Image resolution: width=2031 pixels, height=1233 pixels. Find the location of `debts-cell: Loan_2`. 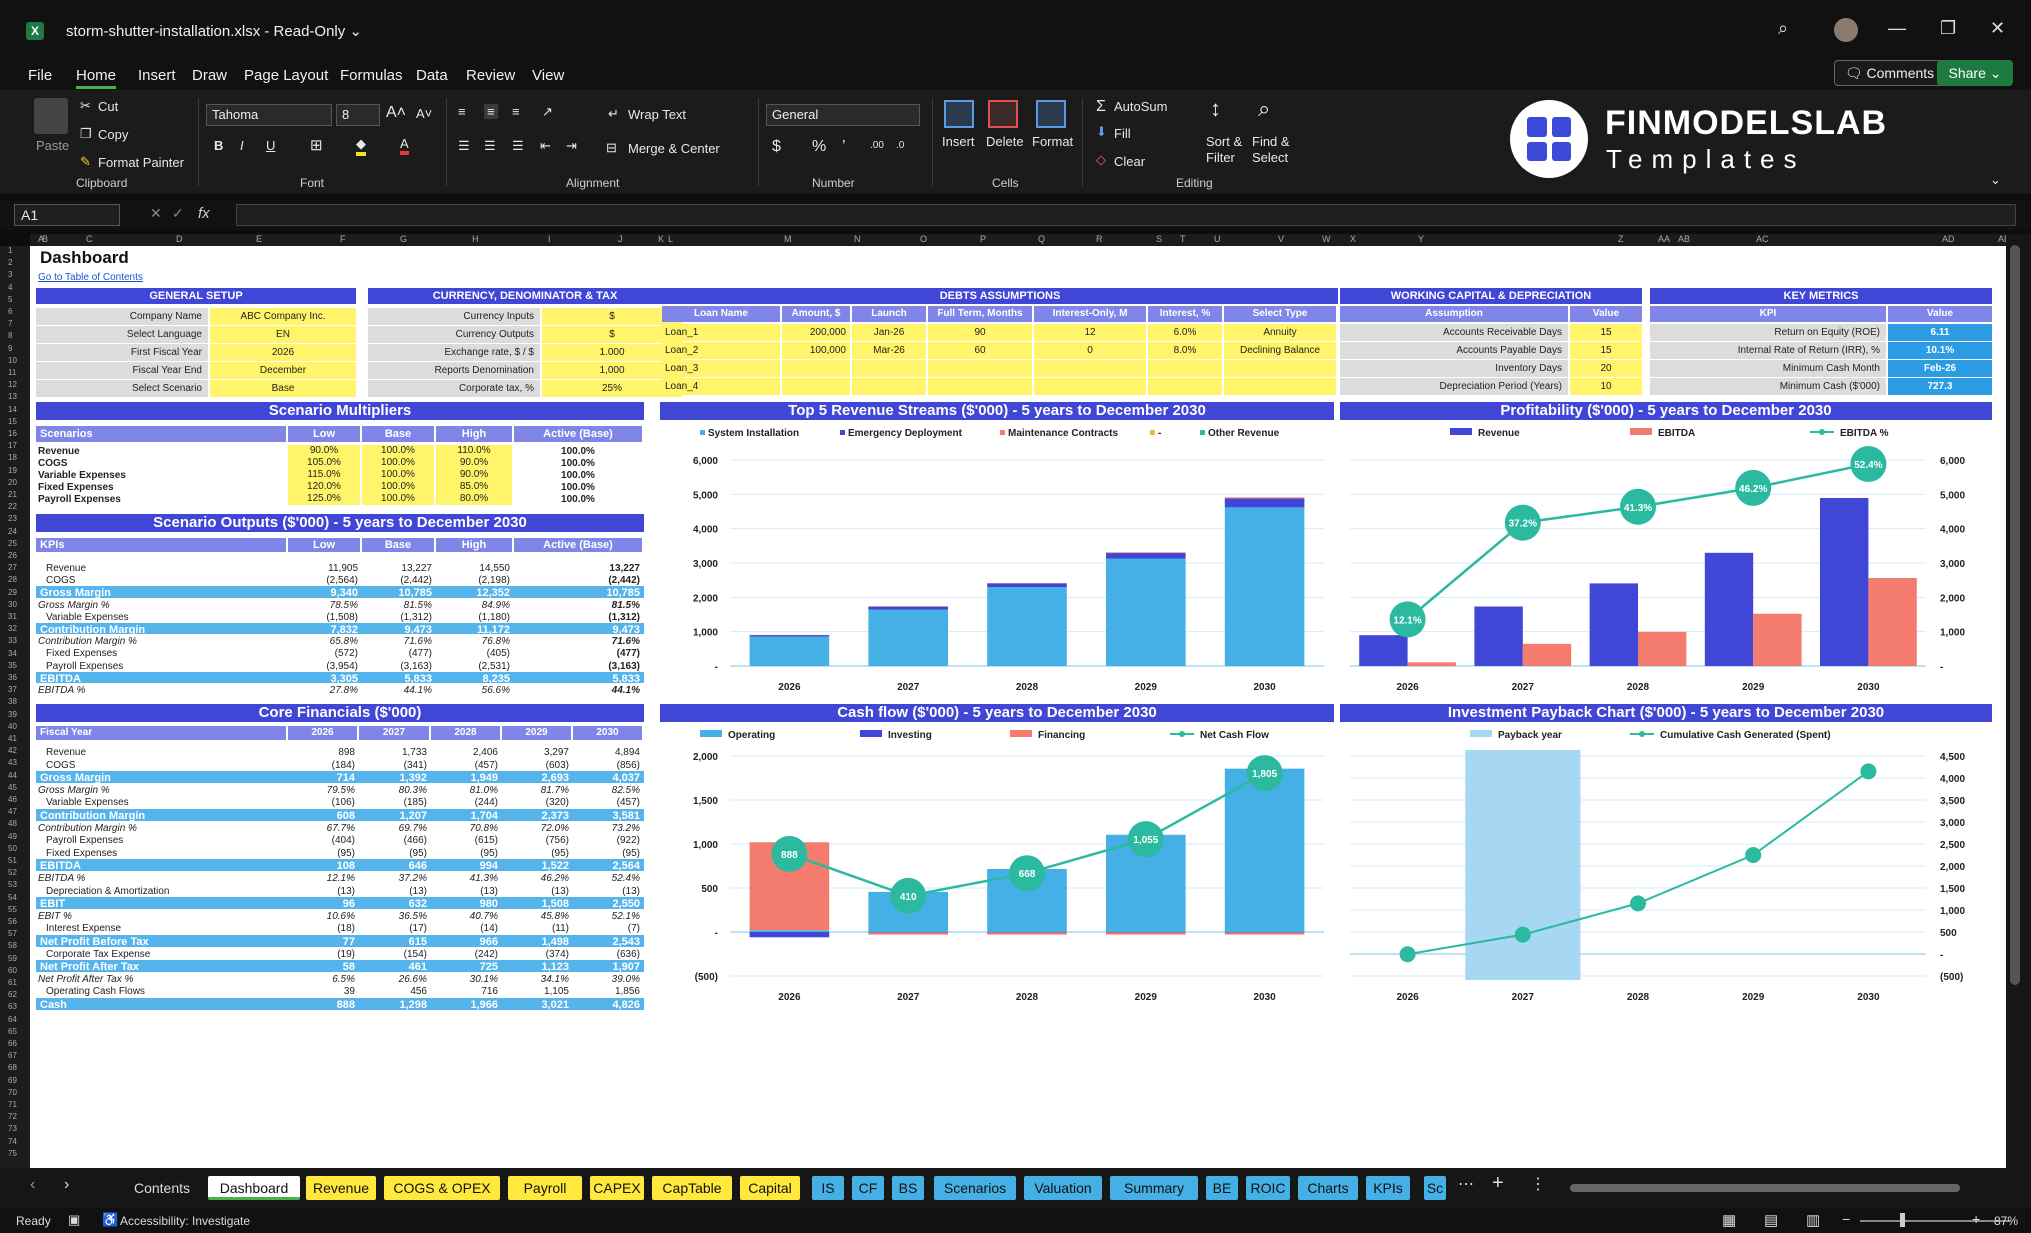

debts-cell: Loan_2 is located at coordinates (721, 350).